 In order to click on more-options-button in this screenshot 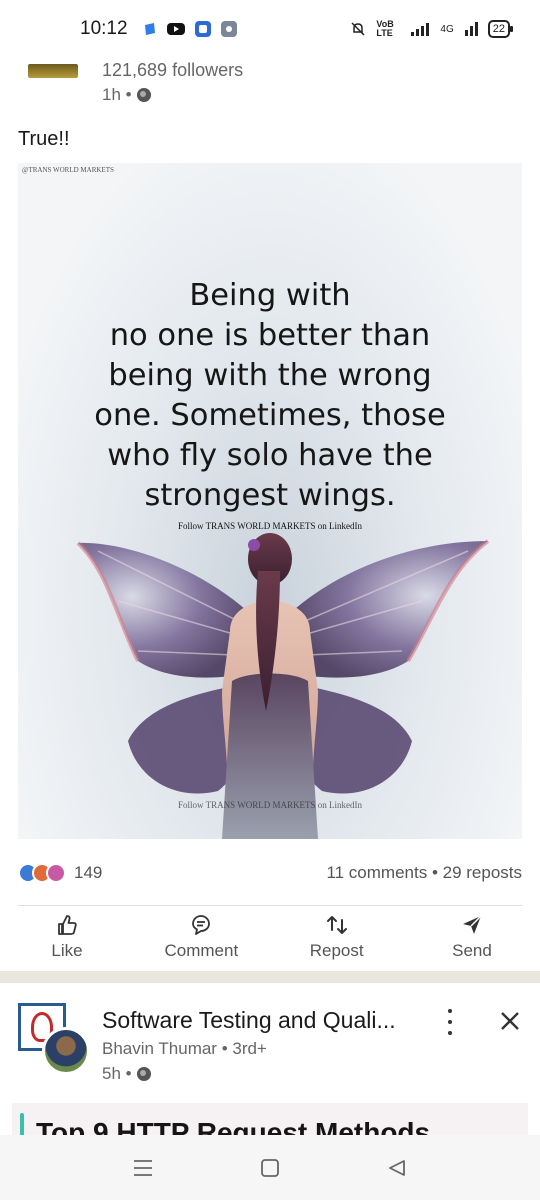, I will do `click(450, 1022)`.